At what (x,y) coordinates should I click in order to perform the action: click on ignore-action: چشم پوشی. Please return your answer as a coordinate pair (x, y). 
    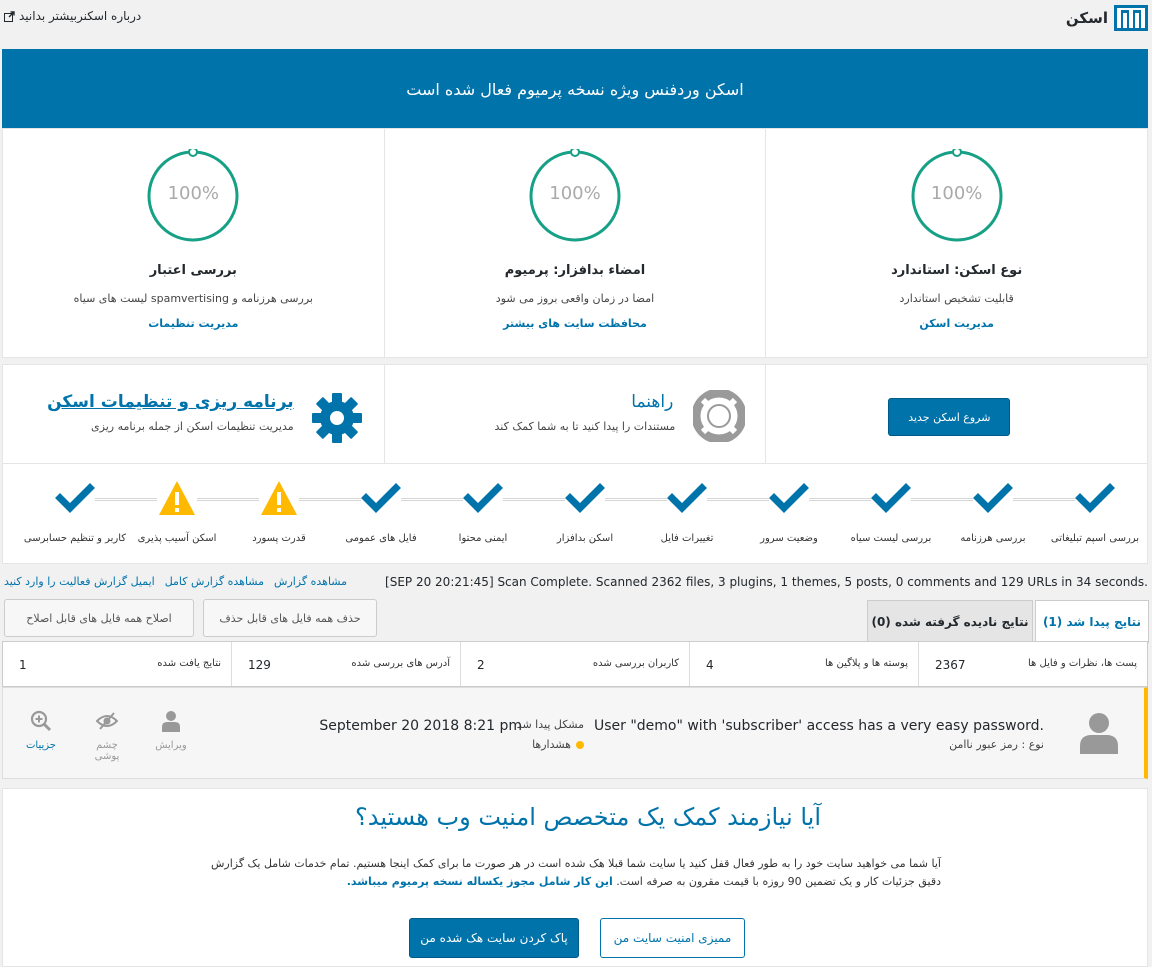
    Looking at the image, I should click on (107, 736).